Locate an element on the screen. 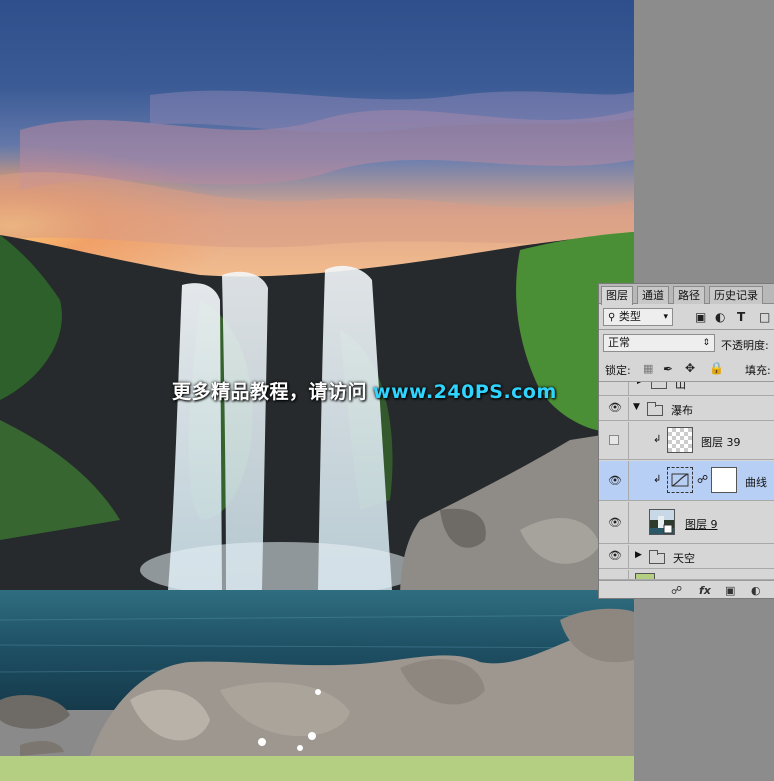 The image size is (774, 781). watermark: 更多精品教程，请访问 www.240PS.com is located at coordinates (364, 390).